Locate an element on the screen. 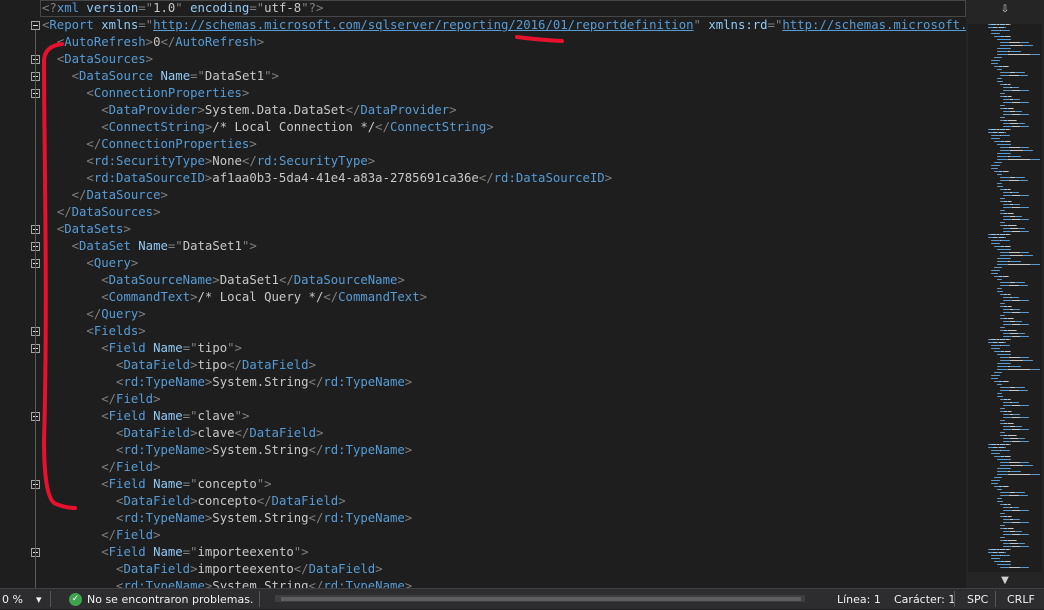 Image resolution: width=1044 pixels, height=610 pixels. code-line: <DataField>concepto</DataField> is located at coordinates (504, 501).